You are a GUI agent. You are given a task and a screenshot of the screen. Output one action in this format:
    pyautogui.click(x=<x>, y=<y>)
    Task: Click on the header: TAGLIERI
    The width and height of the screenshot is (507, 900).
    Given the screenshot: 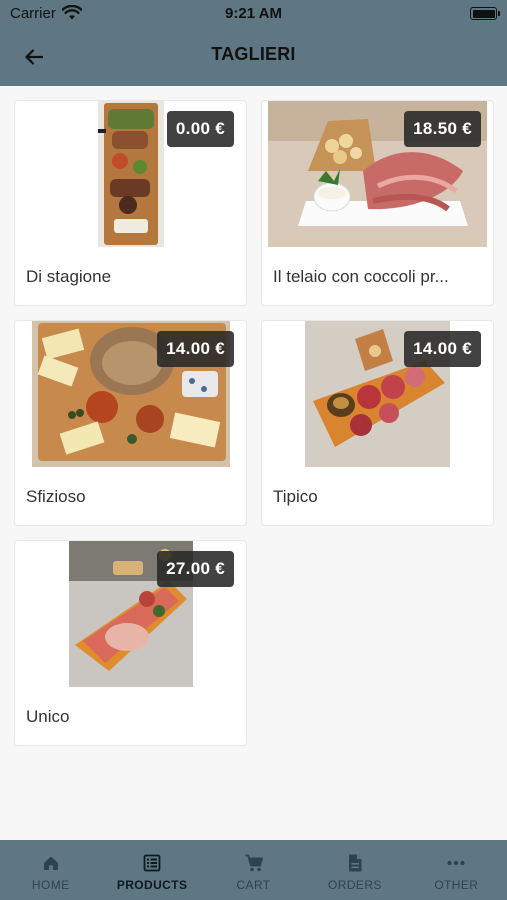 What is the action you would take?
    pyautogui.click(x=253, y=57)
    